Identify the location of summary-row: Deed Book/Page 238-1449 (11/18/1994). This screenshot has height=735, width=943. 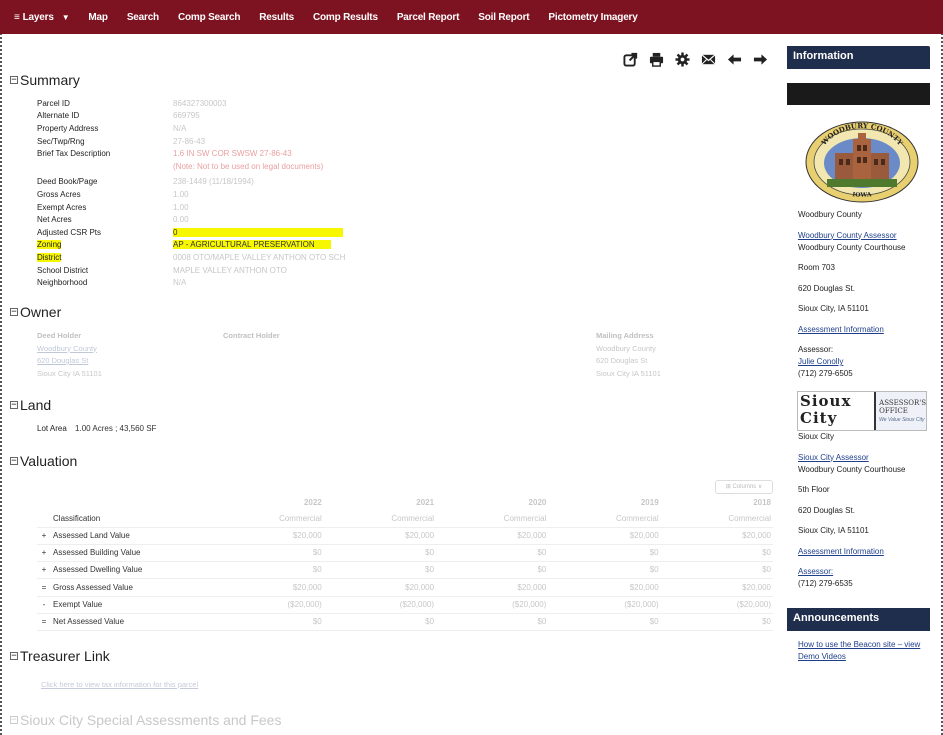
(191, 182).